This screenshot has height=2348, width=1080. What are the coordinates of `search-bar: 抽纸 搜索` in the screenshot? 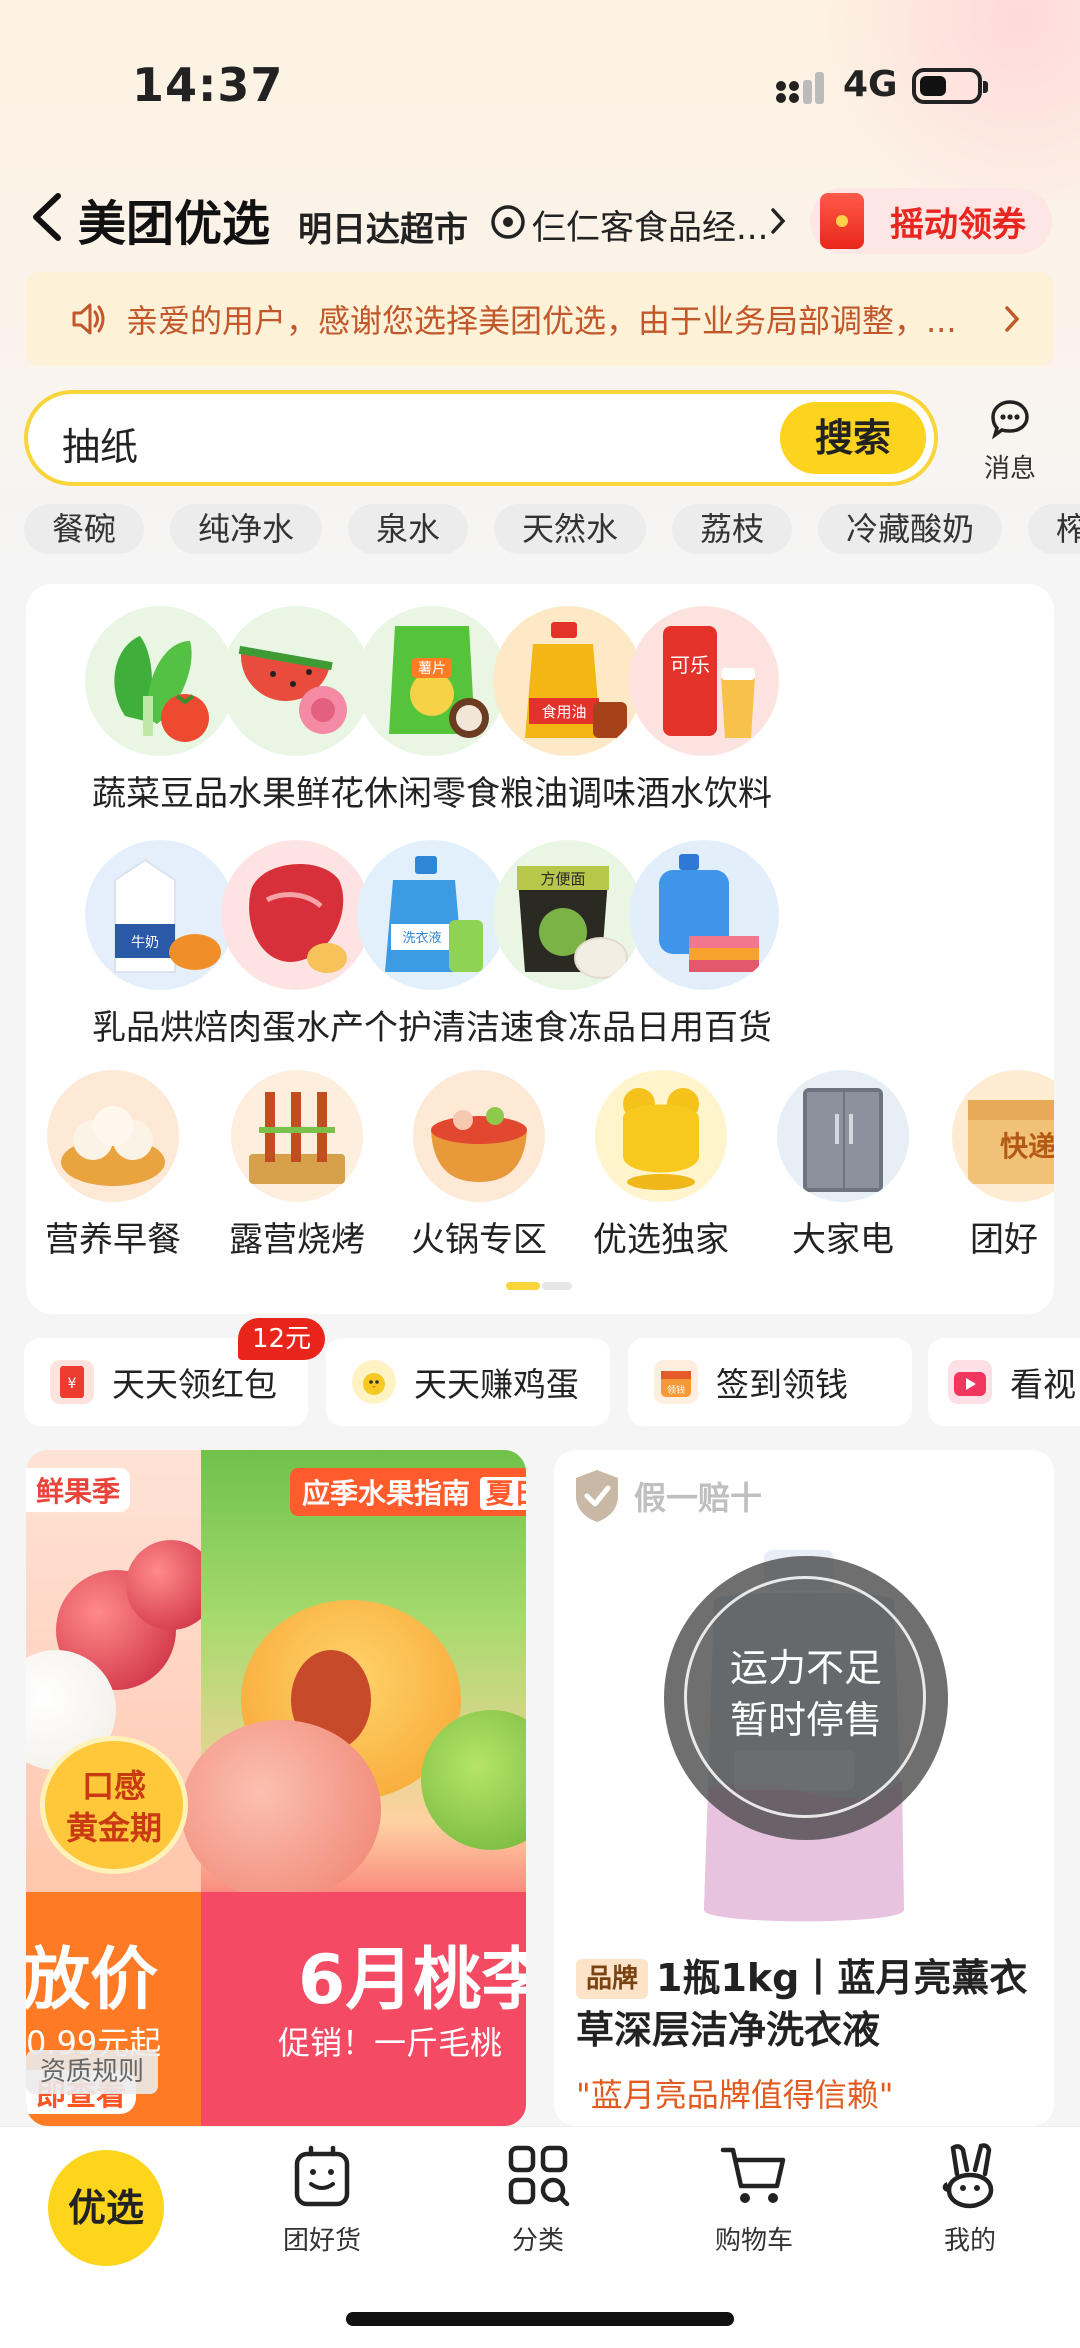 It's located at (481, 438).